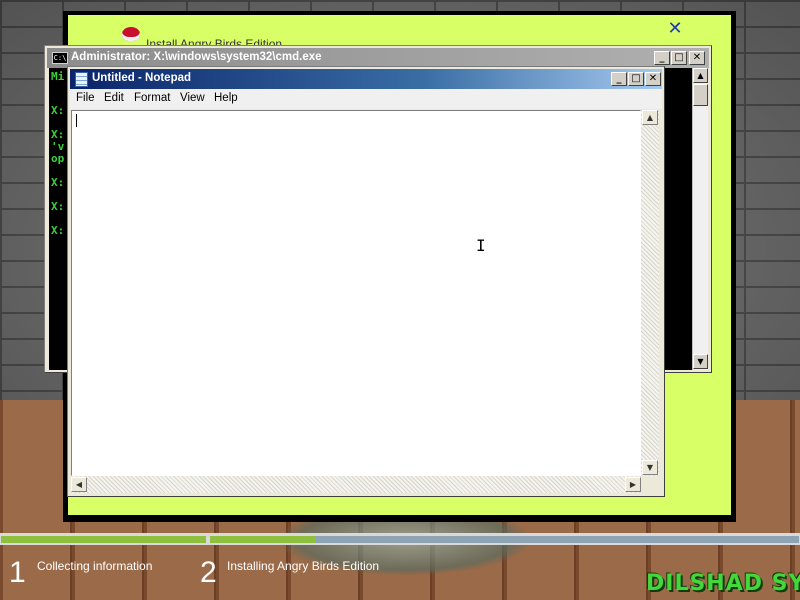 The image size is (800, 600). What do you see at coordinates (700, 95) in the screenshot?
I see `cmd-scroll-thumb` at bounding box center [700, 95].